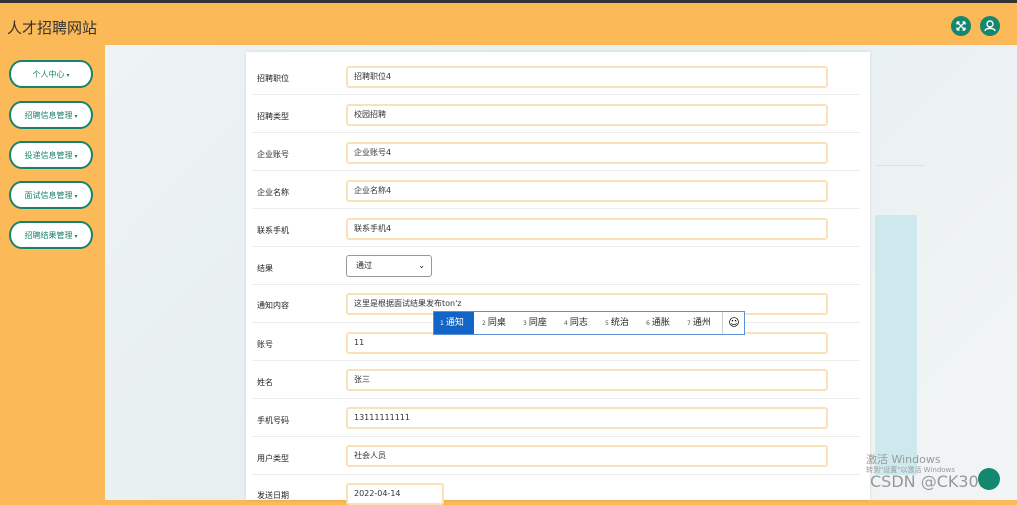 The height and width of the screenshot is (505, 1017). Describe the element at coordinates (699, 323) in the screenshot. I see `ime-candidate: 7 通州` at that location.